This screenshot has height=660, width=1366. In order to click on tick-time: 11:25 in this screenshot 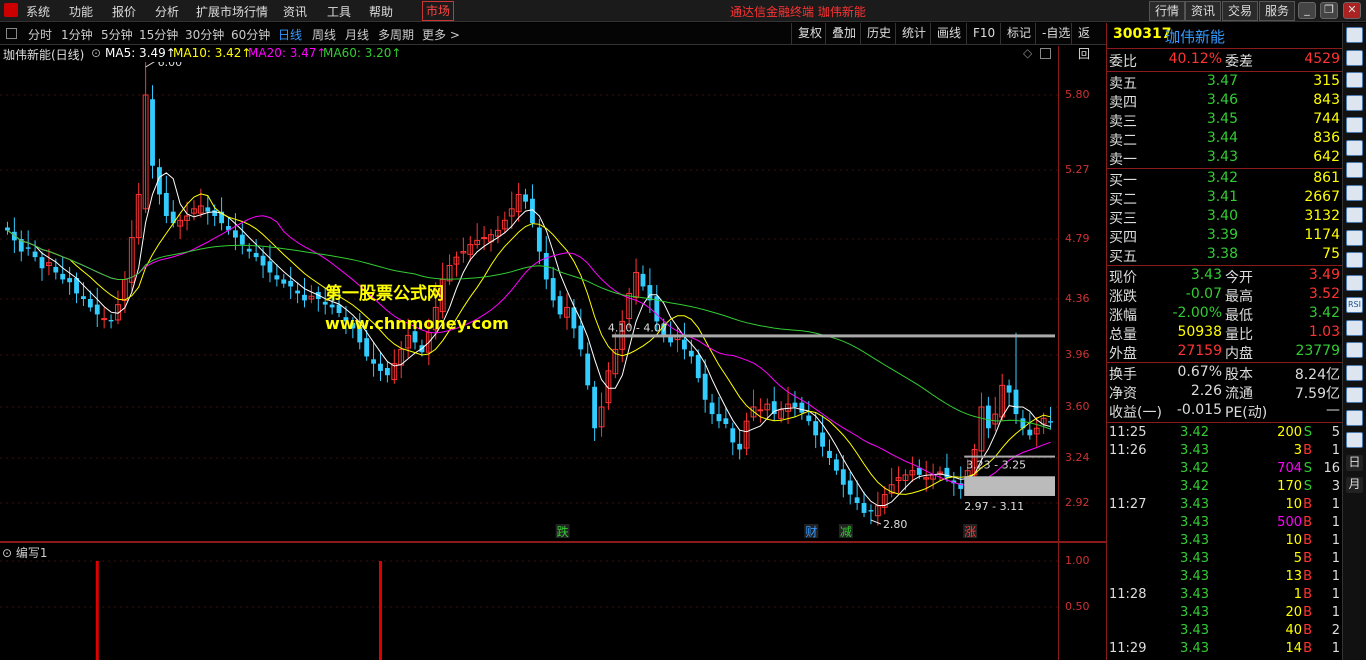, I will do `click(1128, 432)`.